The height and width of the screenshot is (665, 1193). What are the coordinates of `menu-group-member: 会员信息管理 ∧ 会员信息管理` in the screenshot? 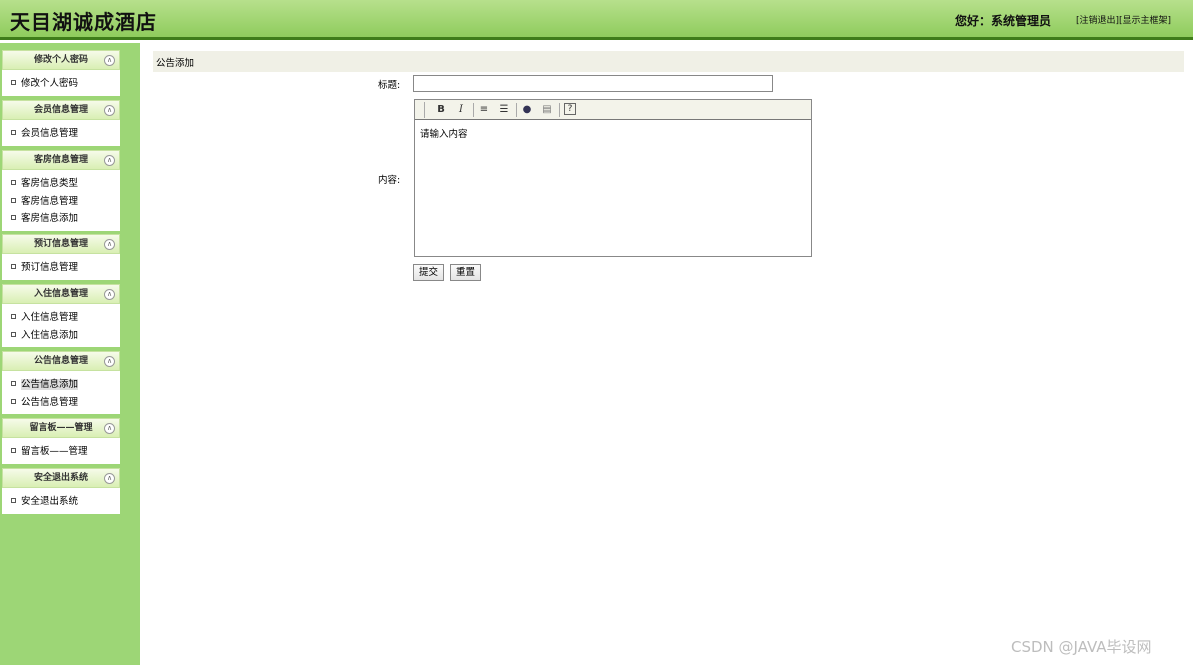 It's located at (61, 123).